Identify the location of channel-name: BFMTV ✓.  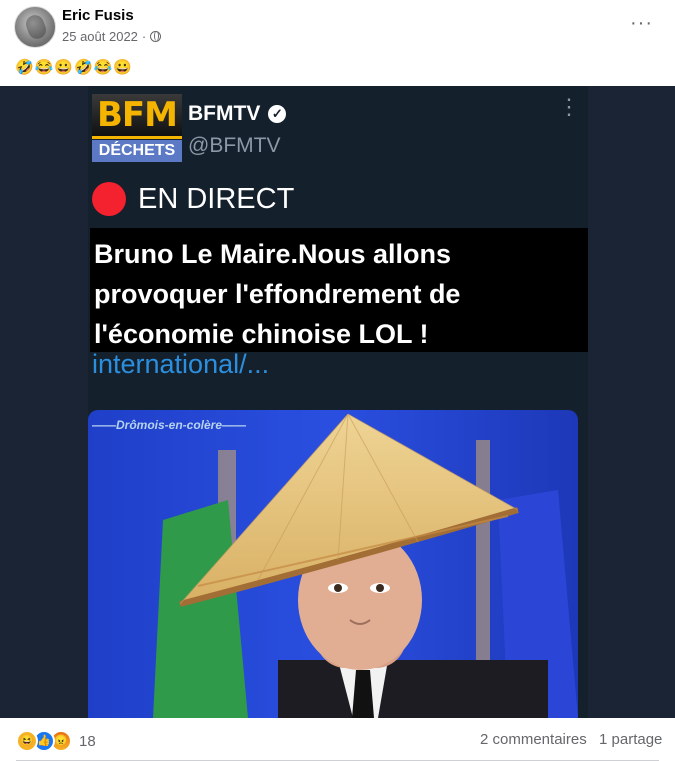
(237, 114).